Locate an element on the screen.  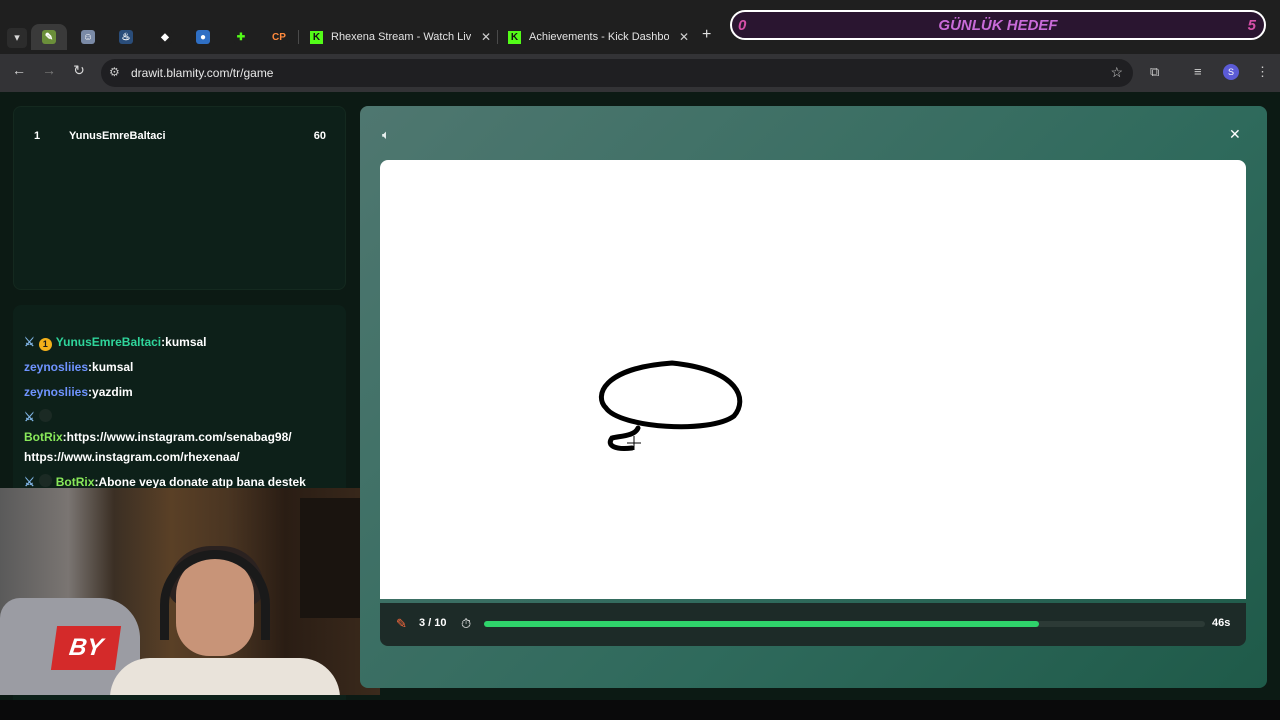
pinned-tab-4: ◆ is located at coordinates (165, 37).